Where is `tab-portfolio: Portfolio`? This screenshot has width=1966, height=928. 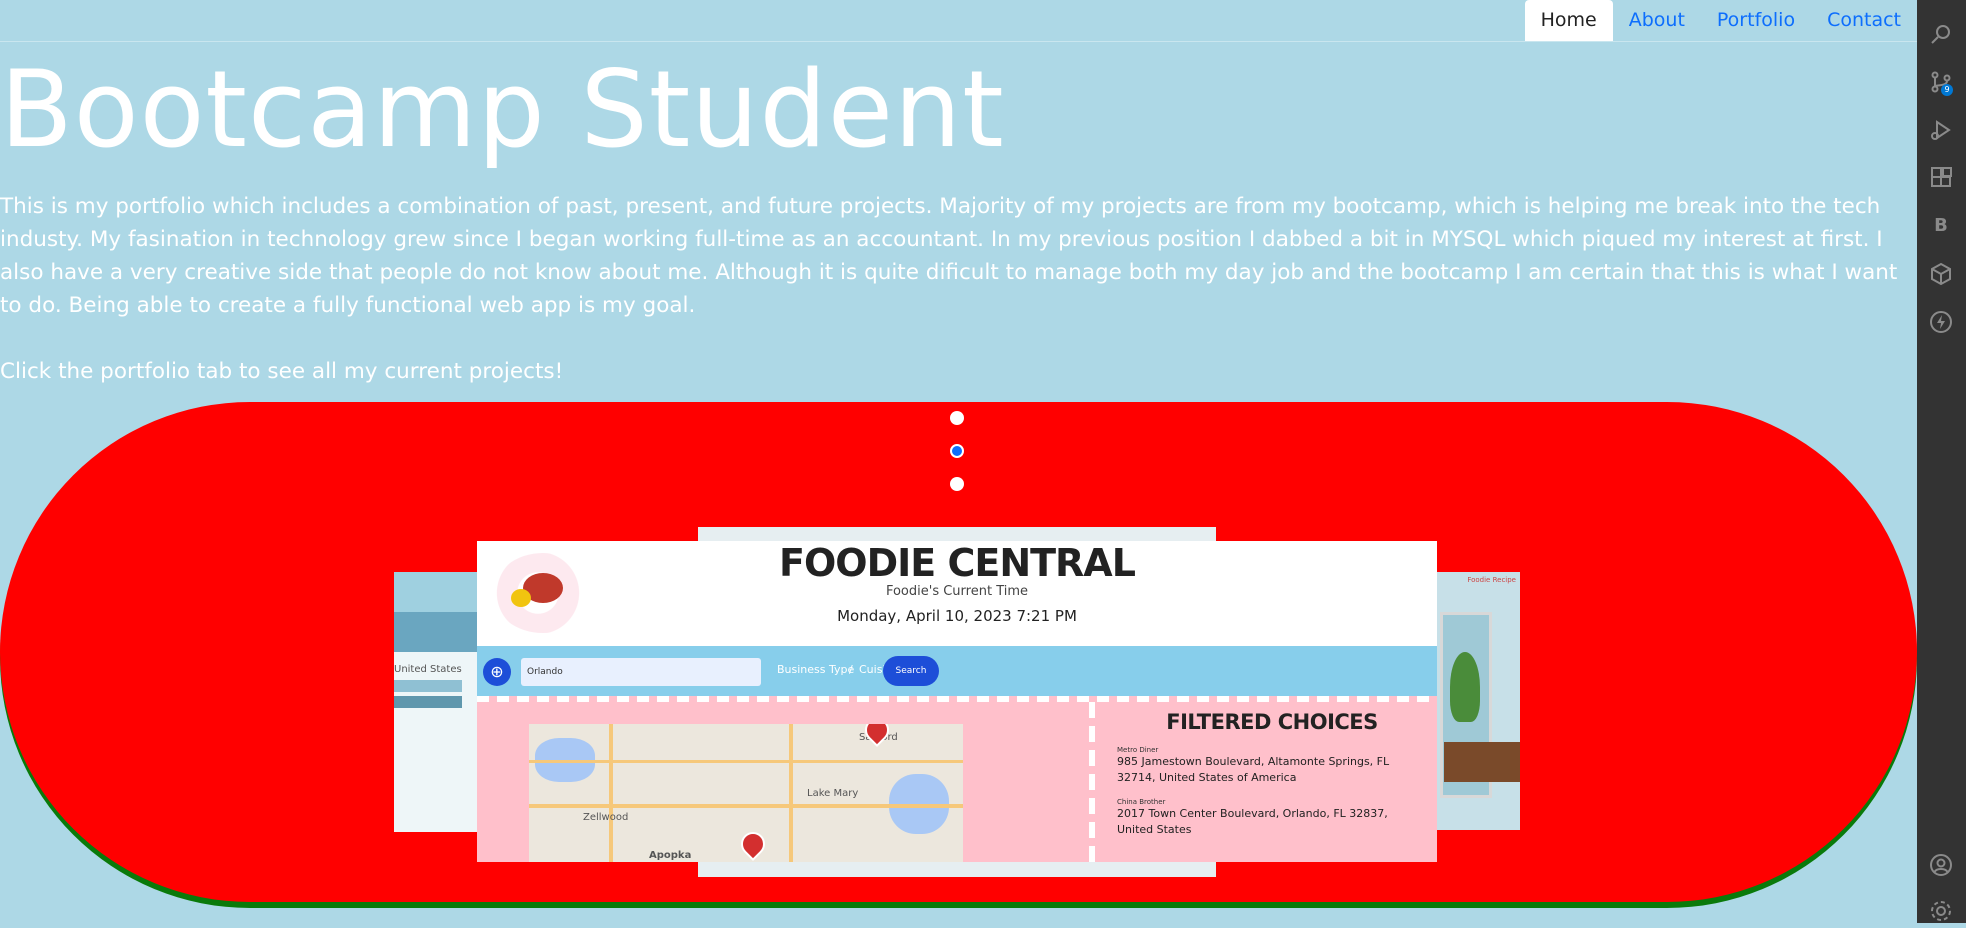
tab-portfolio: Portfolio is located at coordinates (1756, 20).